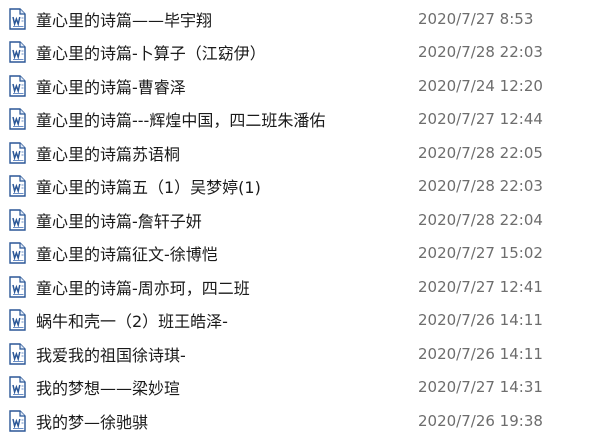 The image size is (600, 438). I want to click on file-name: 童心里的诗篇-曹睿泽, so click(111, 86).